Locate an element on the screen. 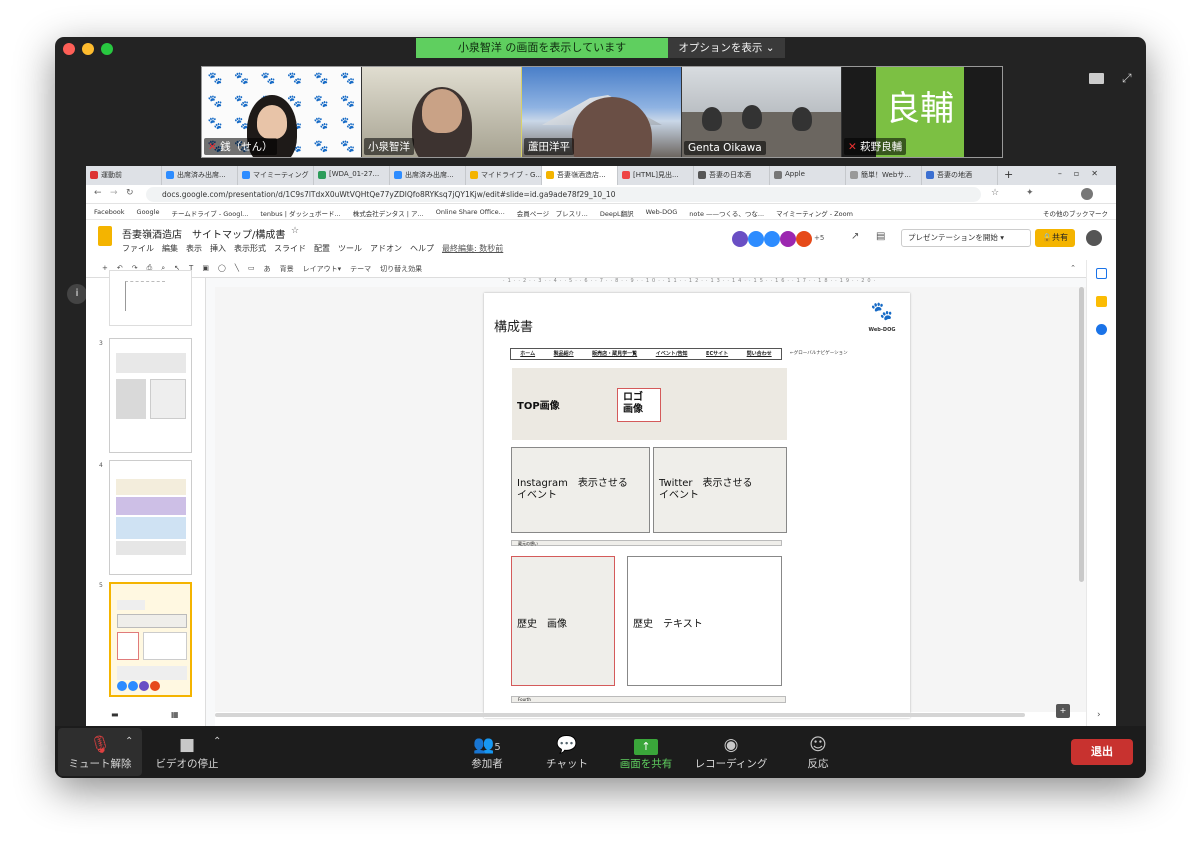 The width and height of the screenshot is (1200, 851). logo-image-box: ロゴ 画像 is located at coordinates (639, 405).